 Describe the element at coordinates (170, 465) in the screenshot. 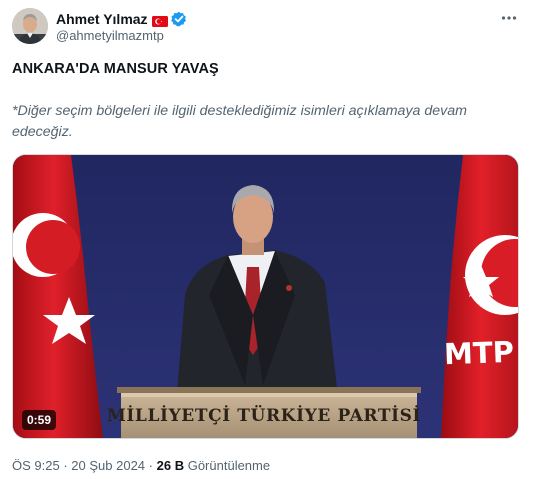

I see `views-count: 26 B` at that location.